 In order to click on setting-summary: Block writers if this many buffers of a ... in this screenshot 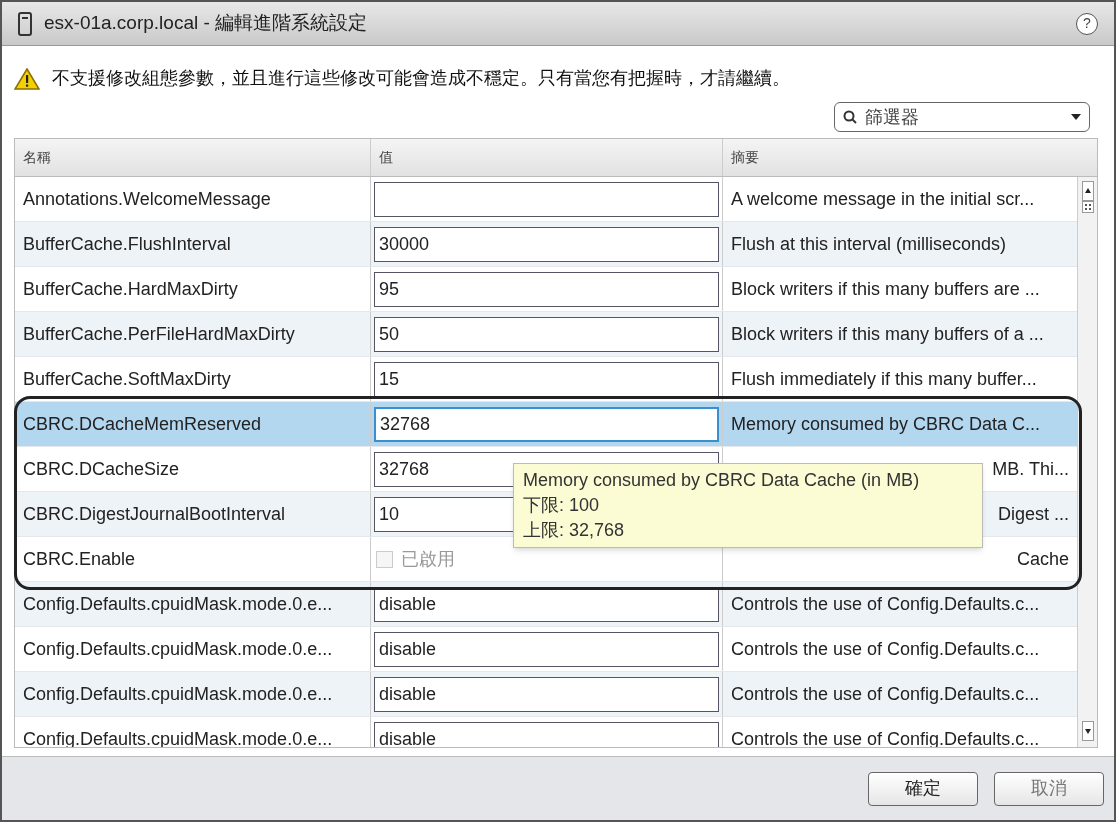, I will do `click(887, 334)`.